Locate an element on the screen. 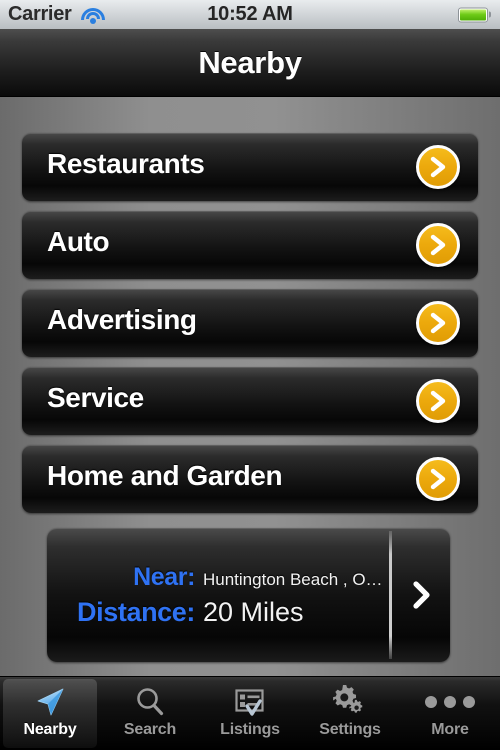 The height and width of the screenshot is (750, 500). distance-label: Distance: is located at coordinates (136, 611).